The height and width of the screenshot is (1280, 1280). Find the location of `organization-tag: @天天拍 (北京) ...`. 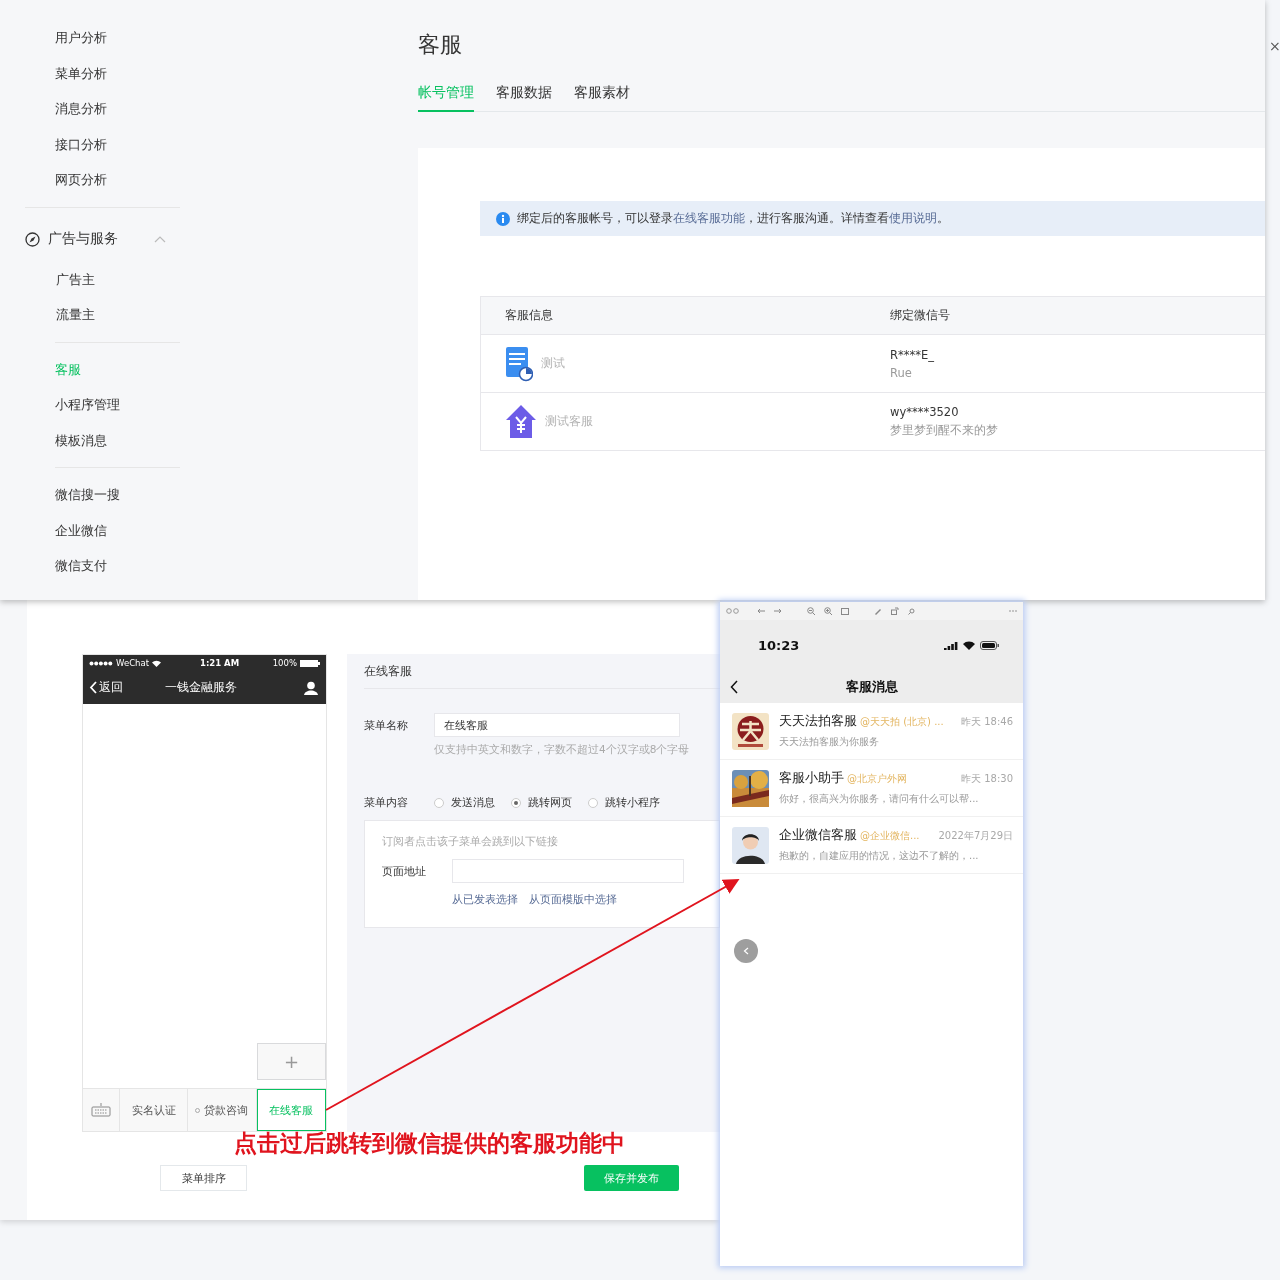

organization-tag: @天天拍 (北京) ... is located at coordinates (909, 722).